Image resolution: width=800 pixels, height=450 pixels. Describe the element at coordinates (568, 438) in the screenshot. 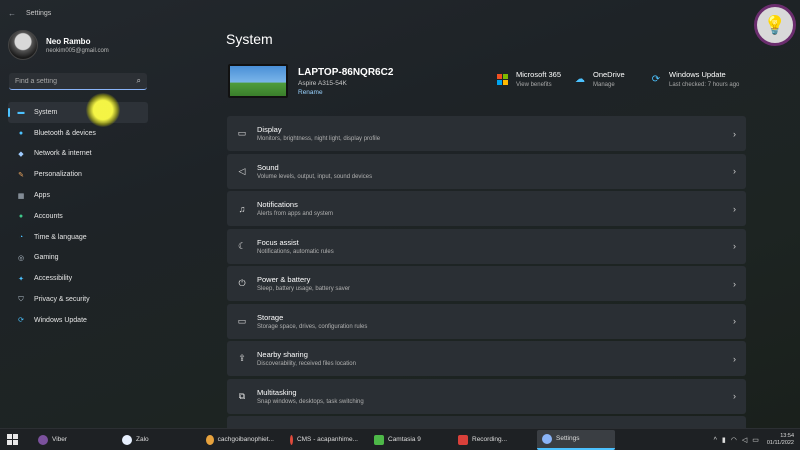

I see `taskbar-label: Settings` at that location.